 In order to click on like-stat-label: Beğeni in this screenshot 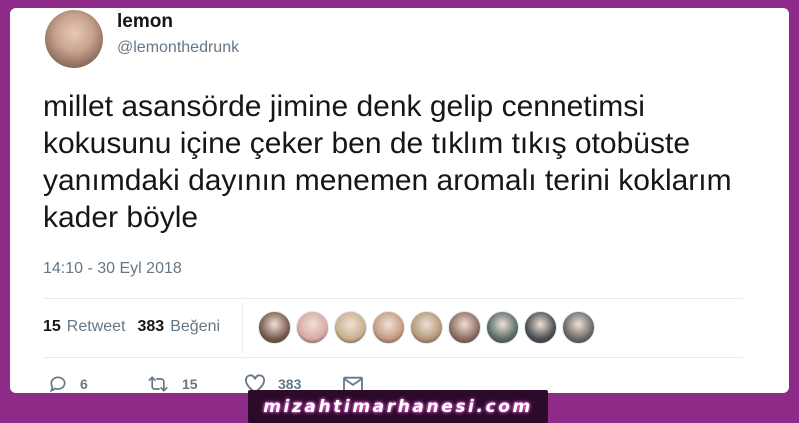, I will do `click(195, 326)`.